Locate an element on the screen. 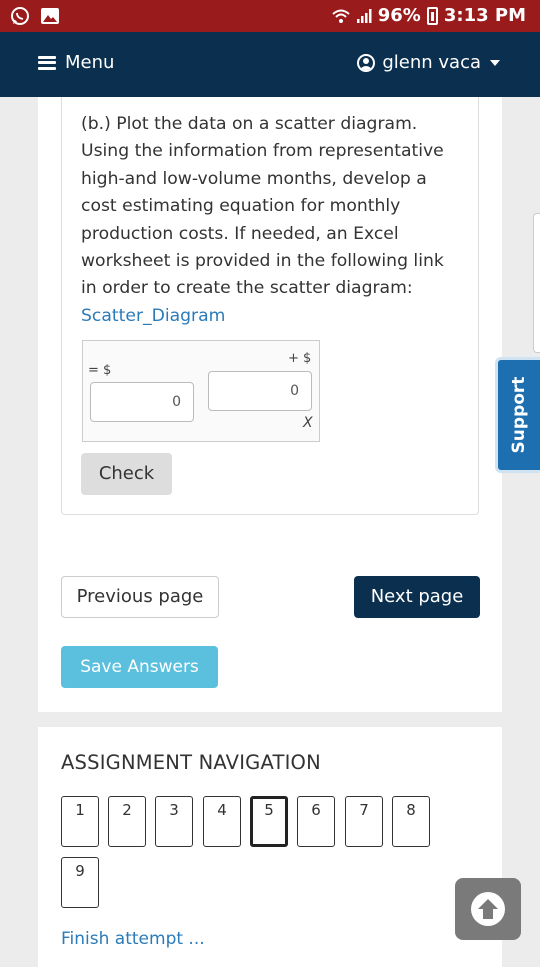 This screenshot has height=967, width=540. user-menu-button: glenn vaca is located at coordinates (428, 62).